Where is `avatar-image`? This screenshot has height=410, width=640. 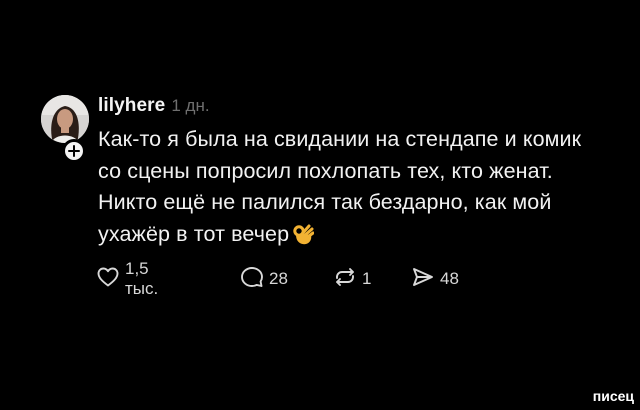 avatar-image is located at coordinates (65, 119).